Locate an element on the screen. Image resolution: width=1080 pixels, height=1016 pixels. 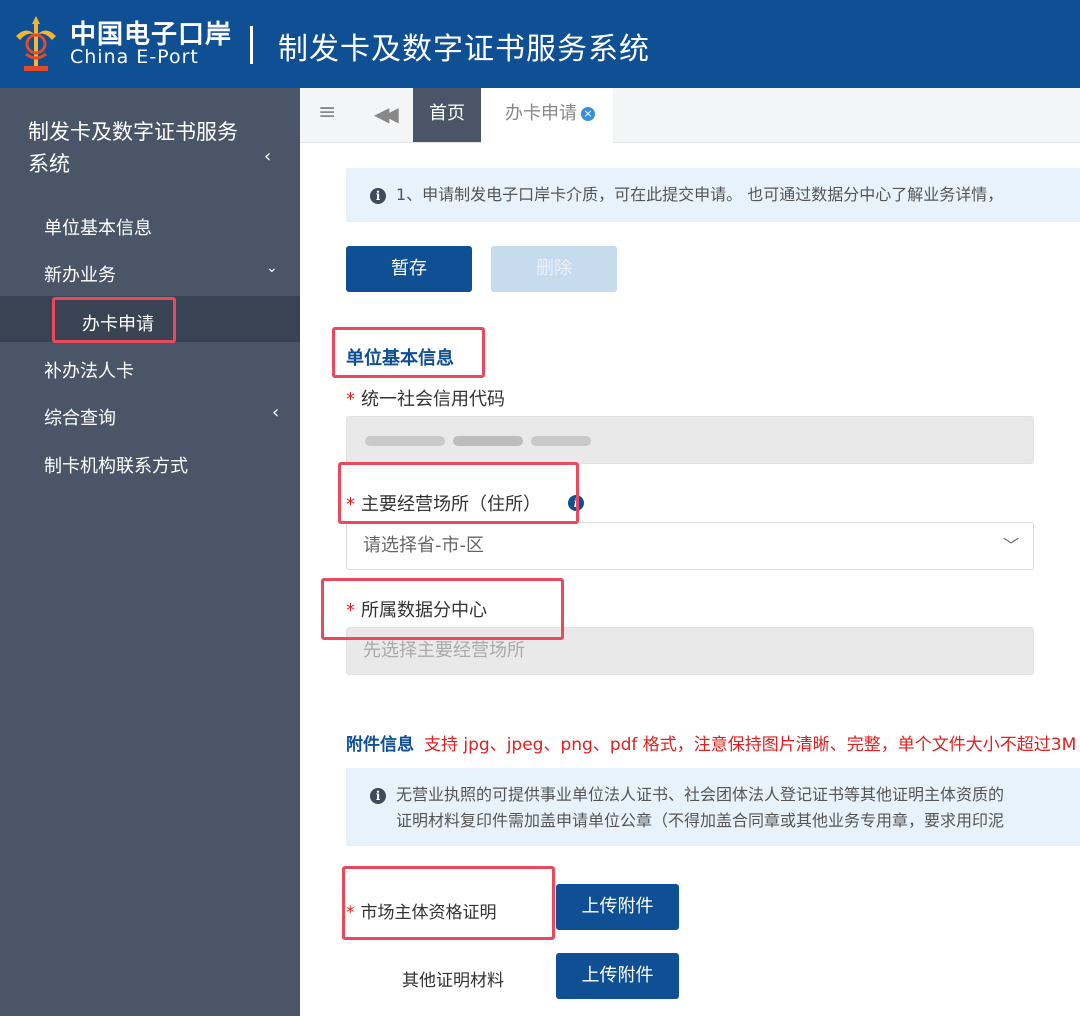
info-notice: i 1、申请制发电子口岸卡介质，可在此提交申请。 也可通过数据分中心了解业务详情， is located at coordinates (713, 195).